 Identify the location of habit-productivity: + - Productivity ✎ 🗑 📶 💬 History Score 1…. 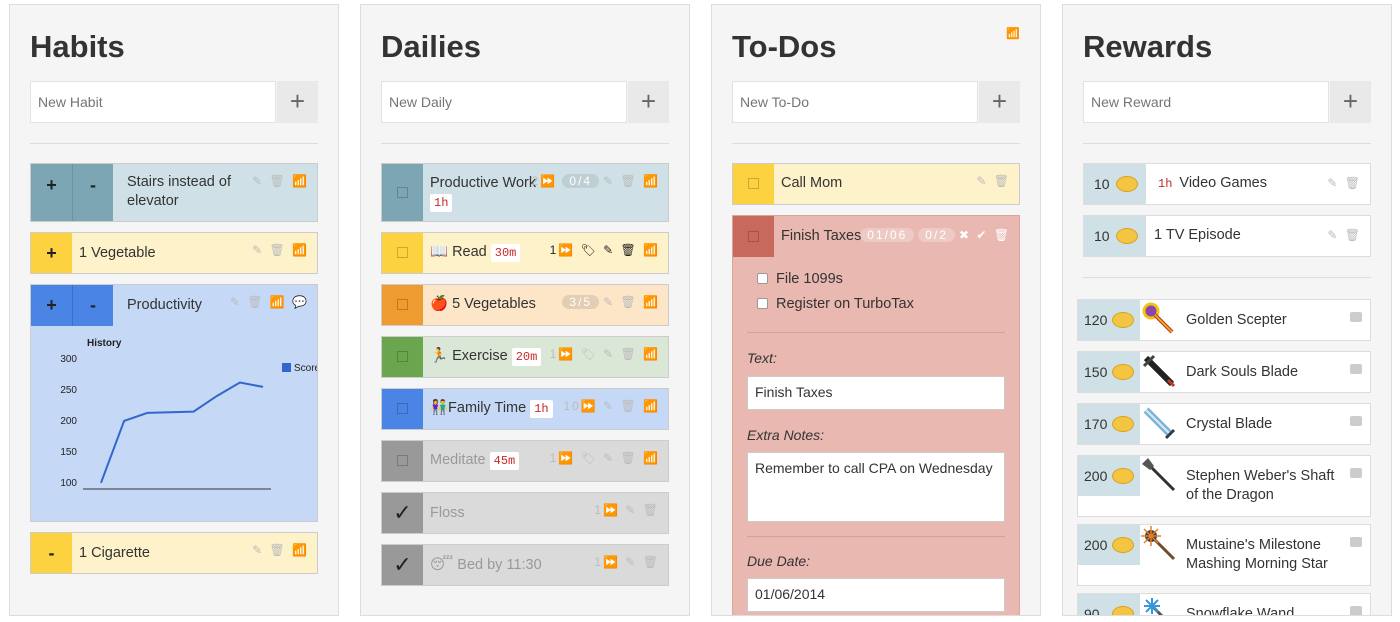
(174, 403).